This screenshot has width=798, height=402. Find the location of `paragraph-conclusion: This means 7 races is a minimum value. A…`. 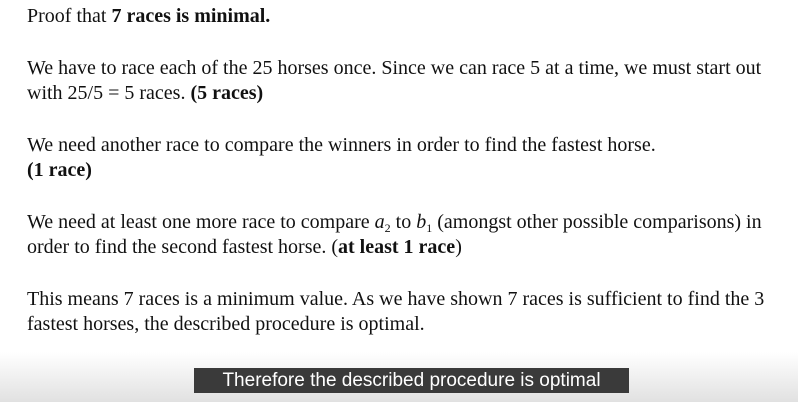

paragraph-conclusion: This means 7 races is a minimum value. A… is located at coordinates (407, 312).